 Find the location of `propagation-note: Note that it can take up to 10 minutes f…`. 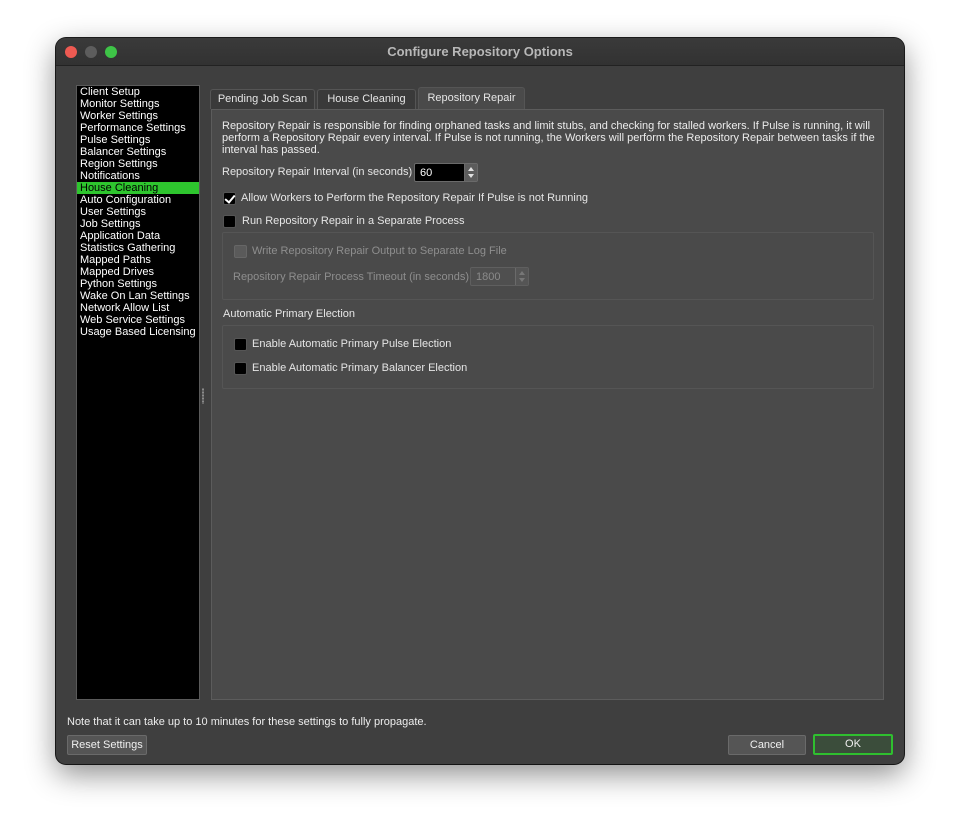

propagation-note: Note that it can take up to 10 minutes f… is located at coordinates (247, 722).